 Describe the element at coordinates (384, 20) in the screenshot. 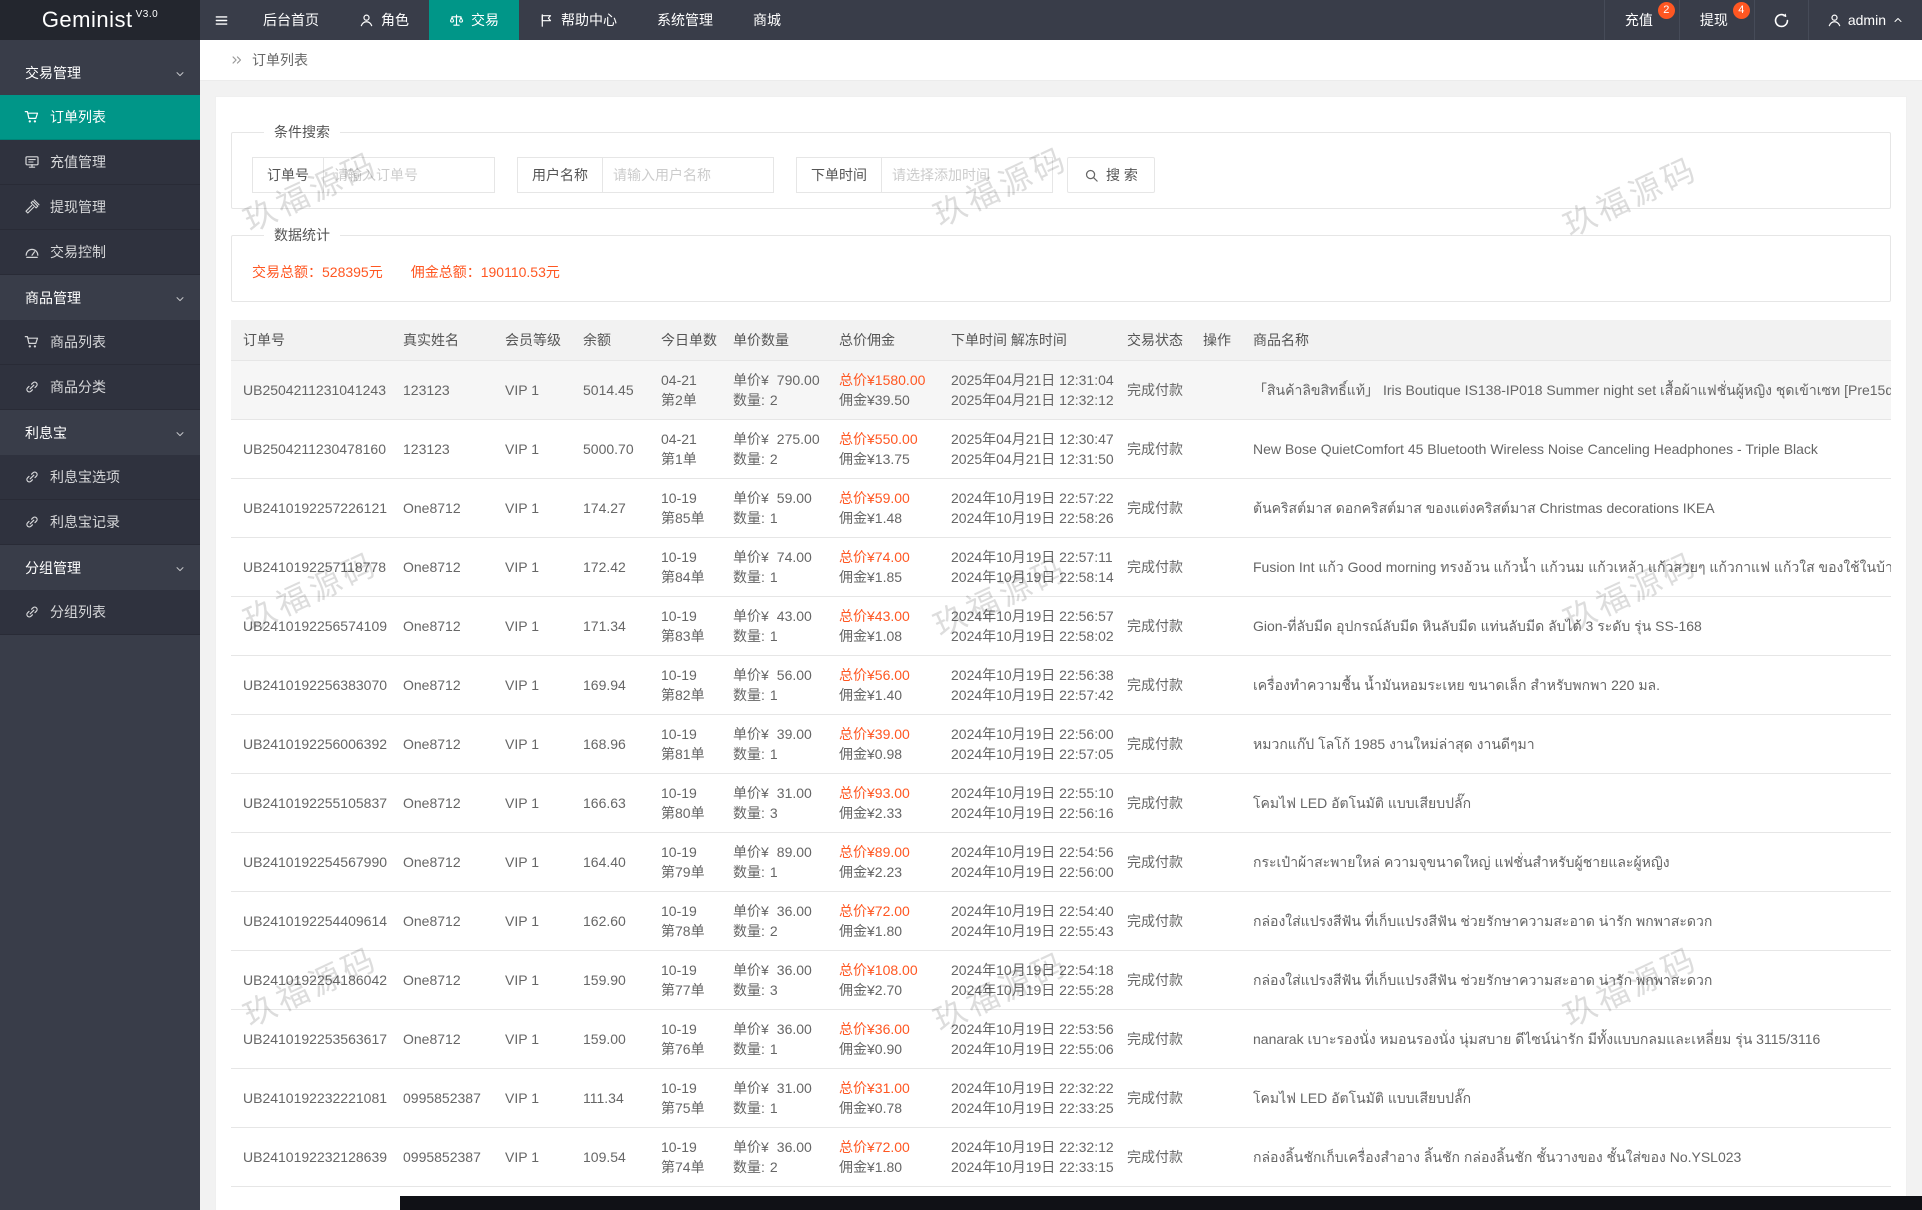

I see `nav-item-roles: 角色` at that location.